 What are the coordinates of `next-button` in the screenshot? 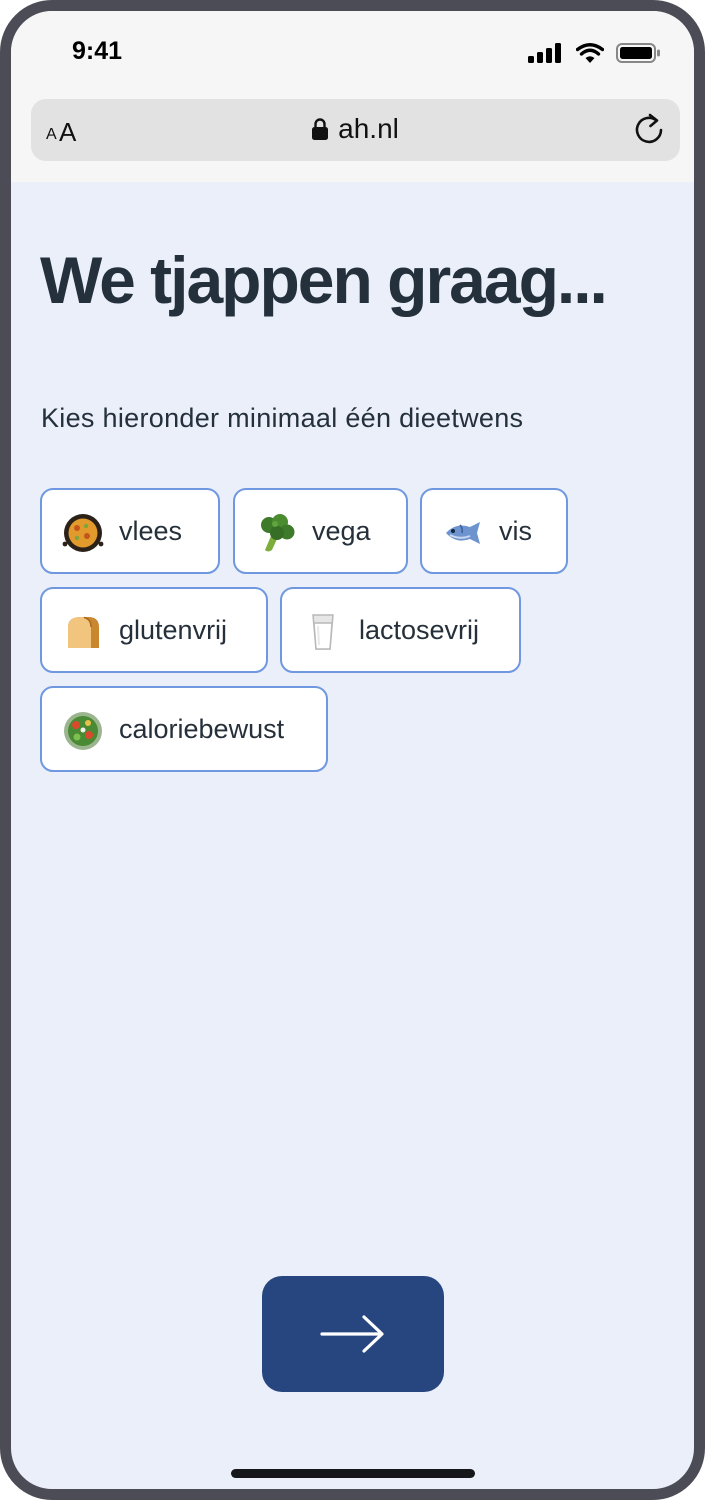 It's located at (353, 1334).